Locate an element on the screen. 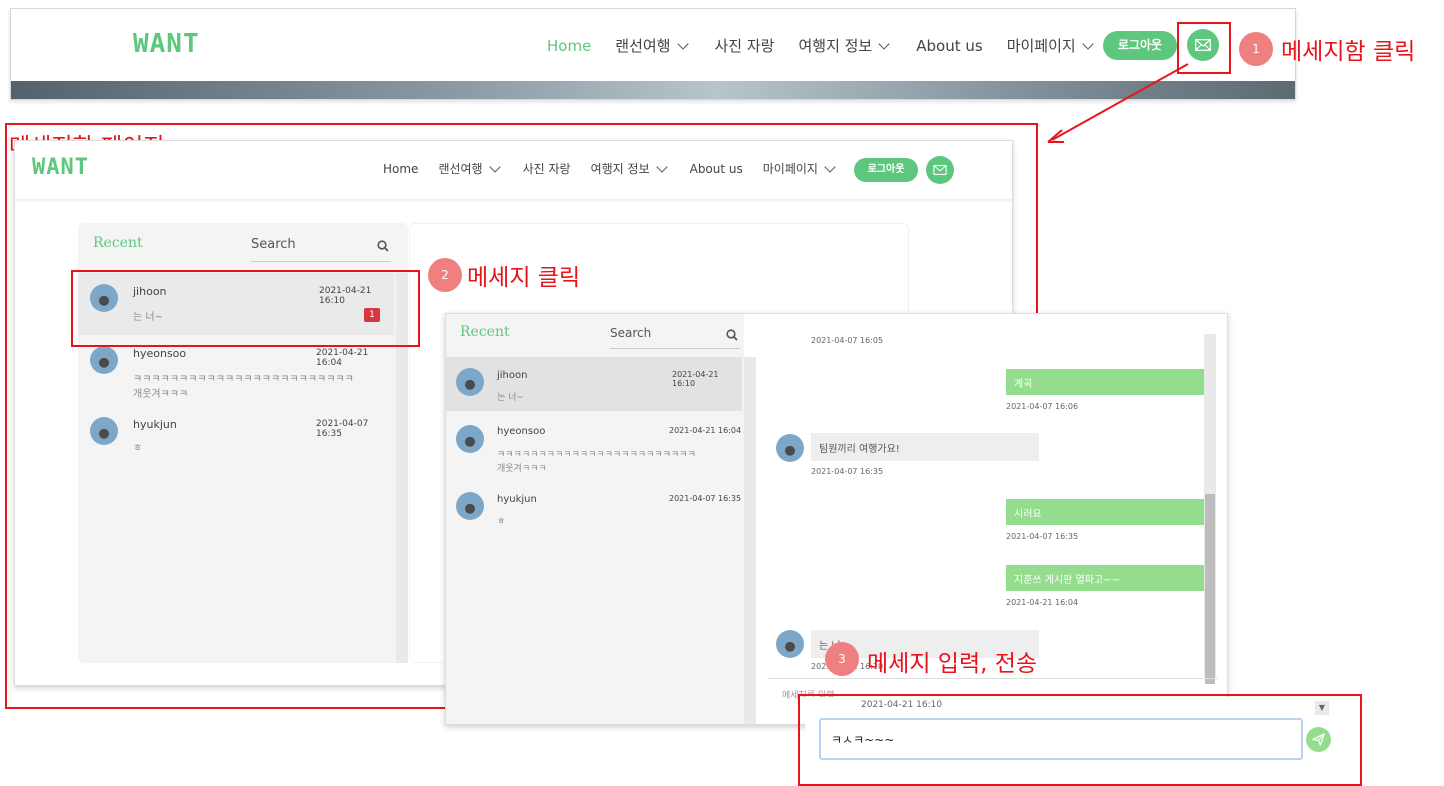 The height and width of the screenshot is (786, 1444). step-1-marker: 1 is located at coordinates (1256, 49).